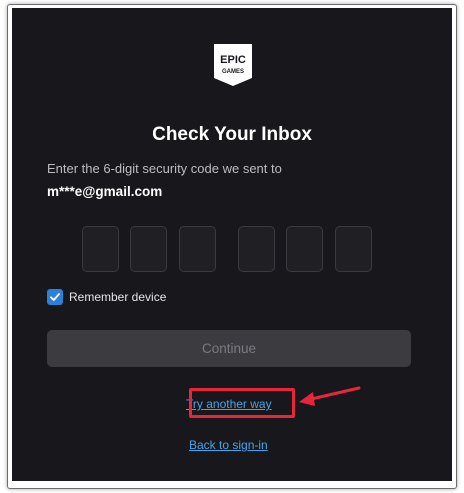 Image resolution: width=464 pixels, height=493 pixels. I want to click on remember-device-checkbox, so click(55, 297).